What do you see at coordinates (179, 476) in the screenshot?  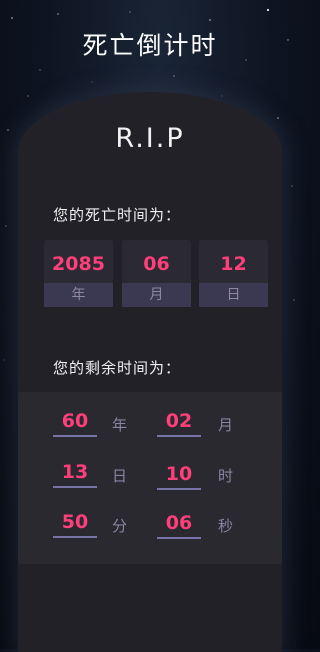 I see `remaining-hours-value: 10` at bounding box center [179, 476].